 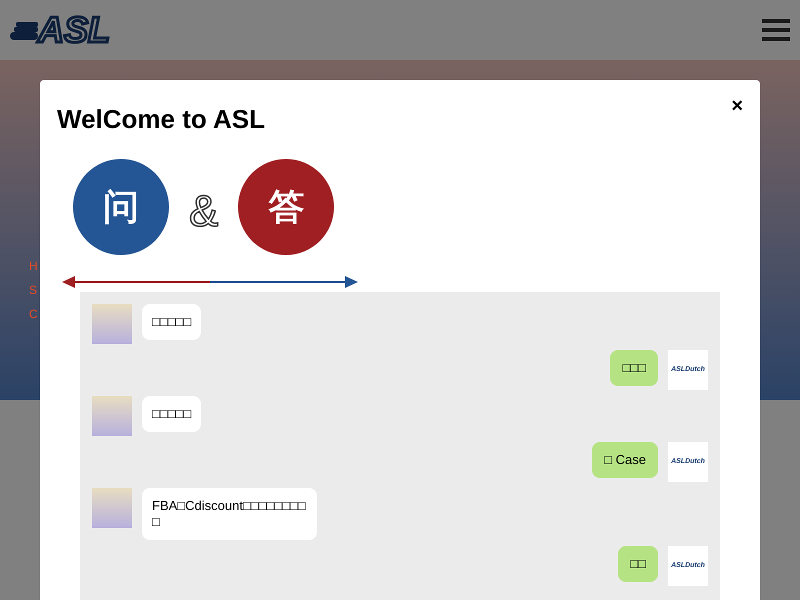 What do you see at coordinates (33, 266) in the screenshot?
I see `banner-text: H` at bounding box center [33, 266].